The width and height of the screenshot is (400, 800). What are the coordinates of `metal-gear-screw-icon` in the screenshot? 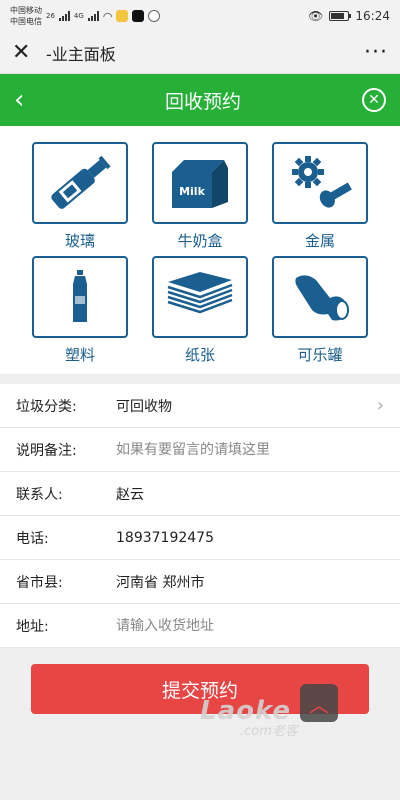 It's located at (320, 183).